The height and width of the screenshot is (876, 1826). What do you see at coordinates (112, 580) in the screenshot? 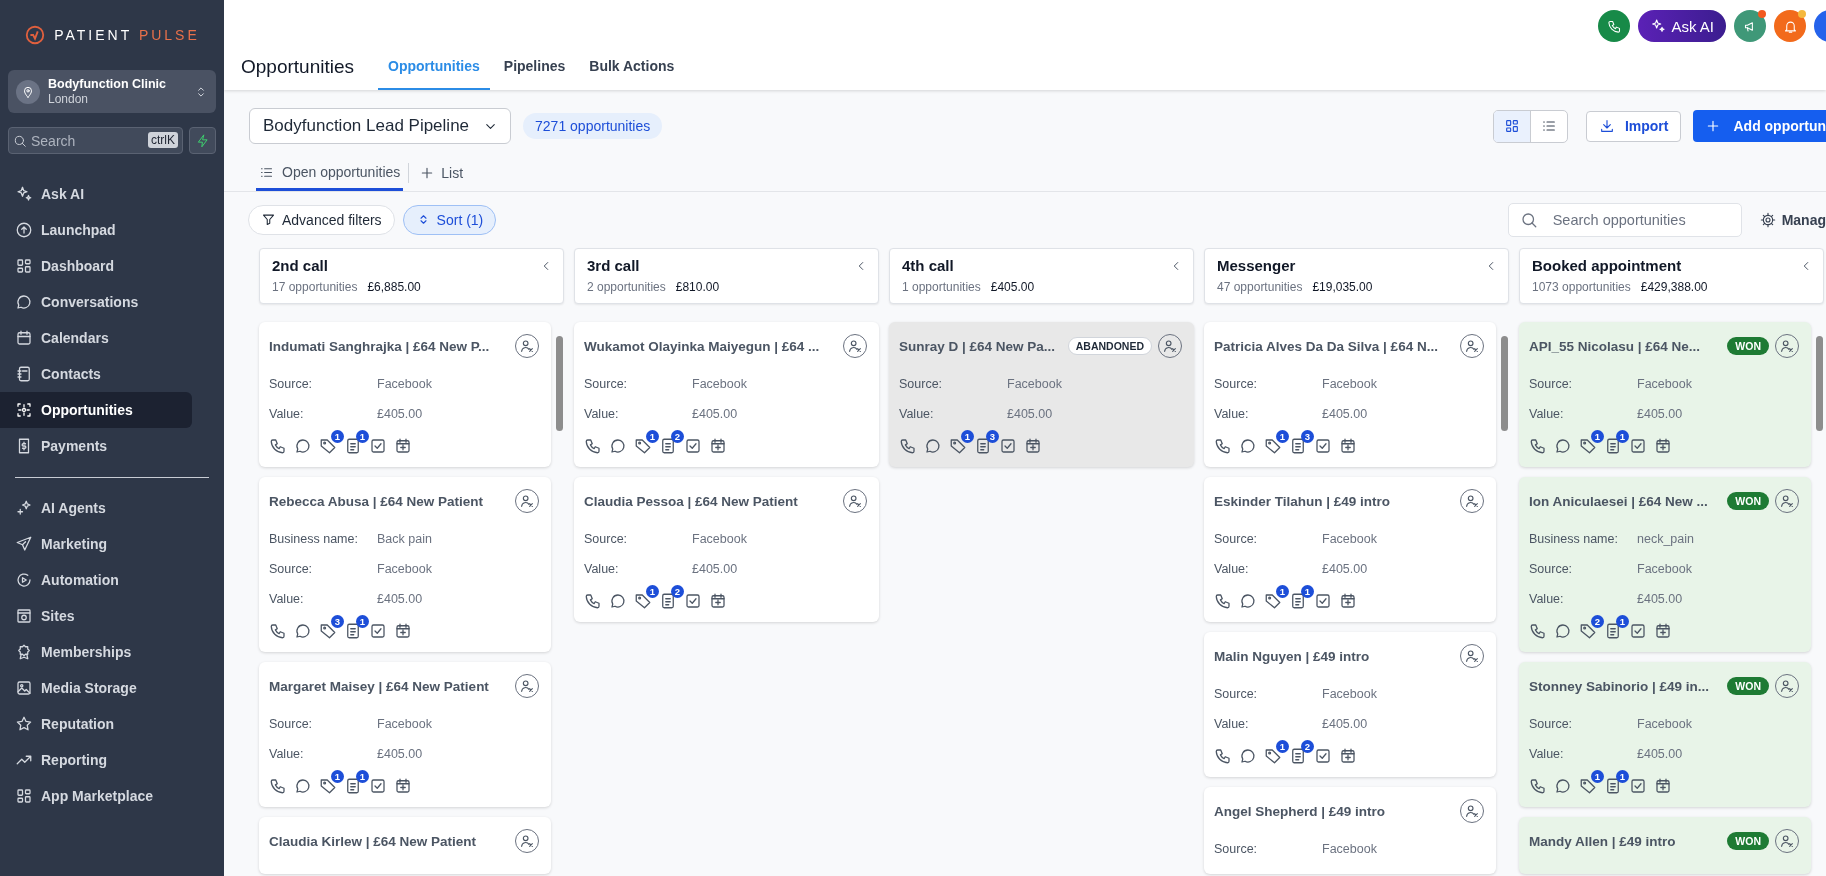
I see `sidebar-item: Automation` at bounding box center [112, 580].